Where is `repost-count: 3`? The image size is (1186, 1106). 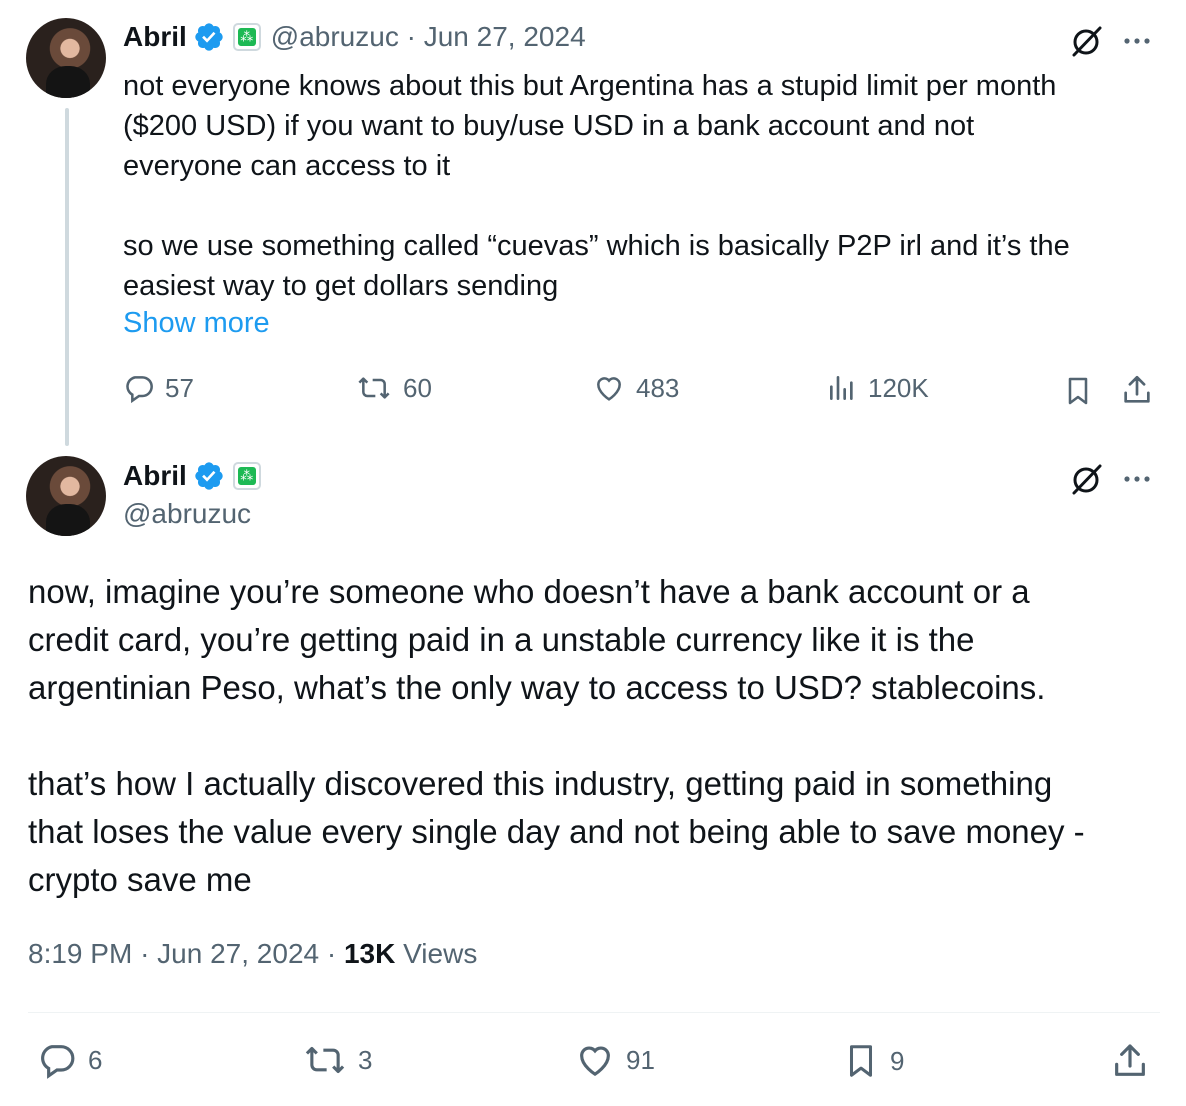 repost-count: 3 is located at coordinates (365, 1059).